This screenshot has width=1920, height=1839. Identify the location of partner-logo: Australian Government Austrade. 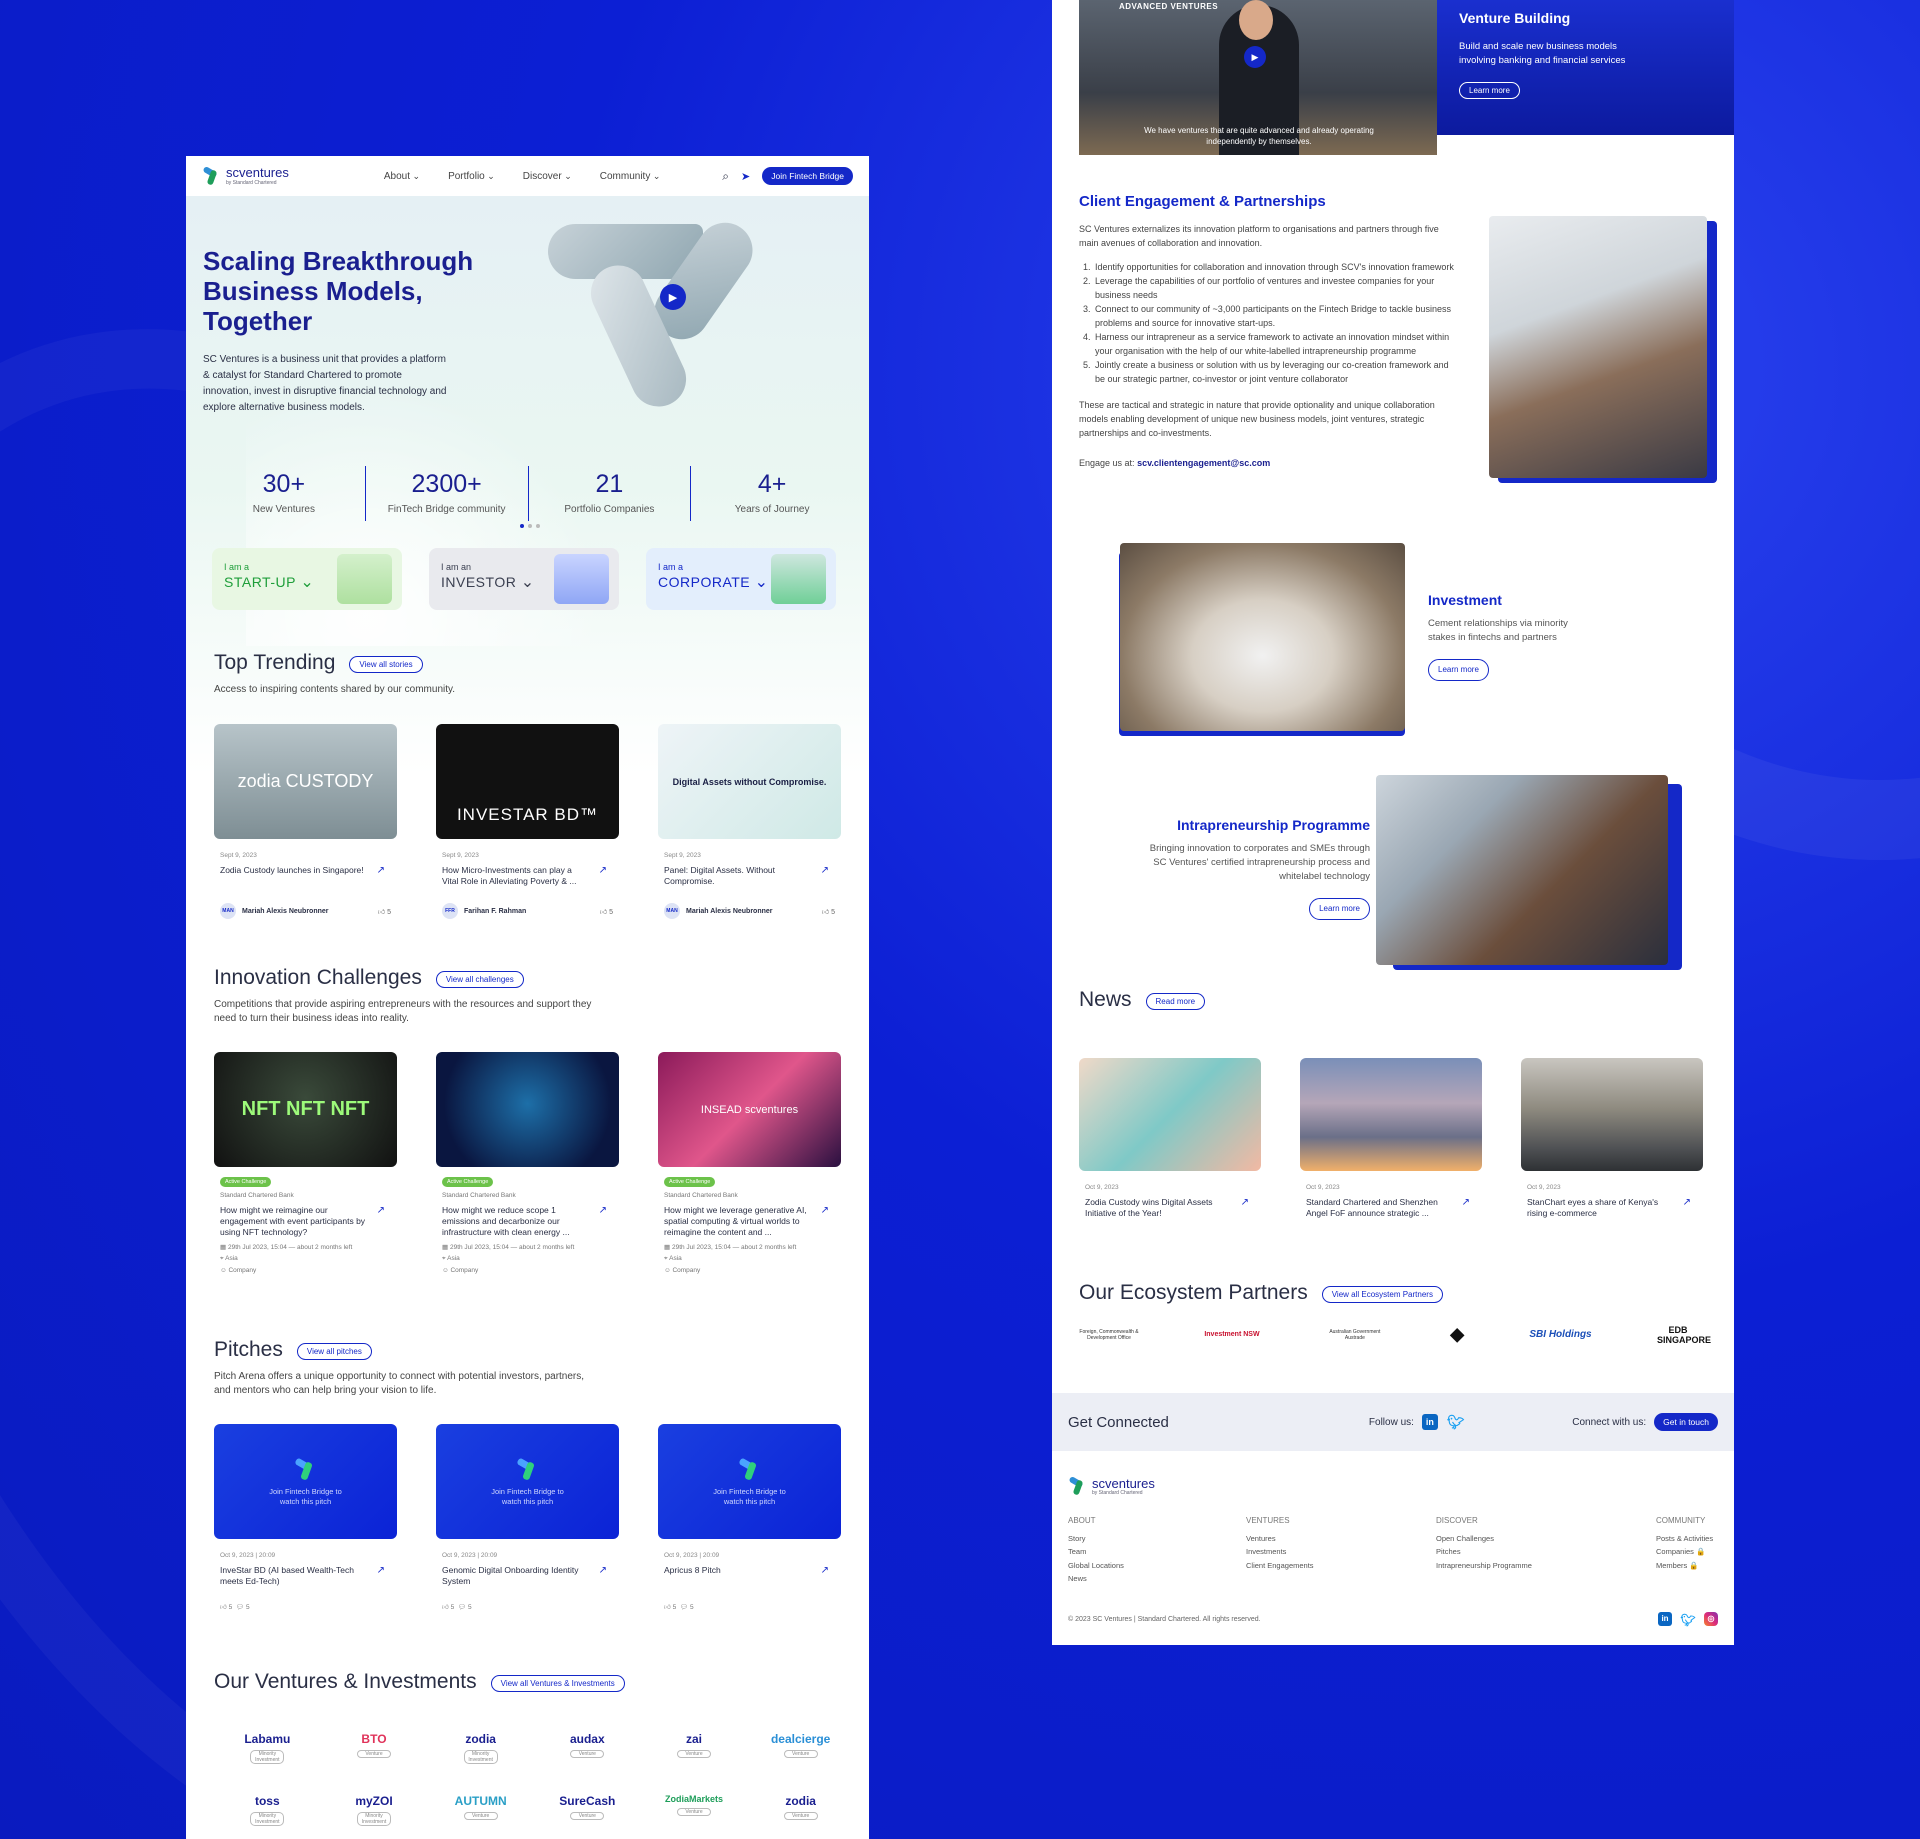
(1355, 1335).